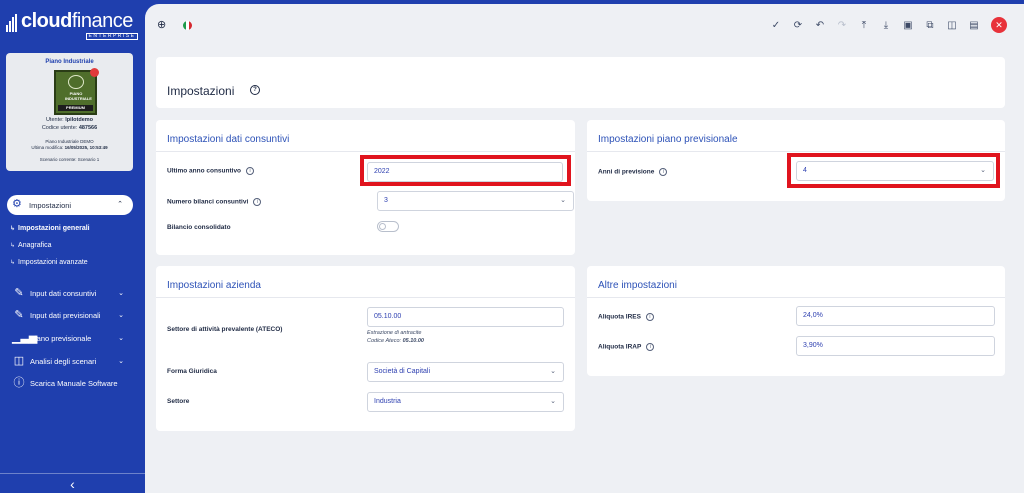 The image size is (1024, 493). What do you see at coordinates (72, 228) in the screenshot?
I see `sidebar-subitem-impostazioni-generali: ↳ Impostazioni generali` at bounding box center [72, 228].